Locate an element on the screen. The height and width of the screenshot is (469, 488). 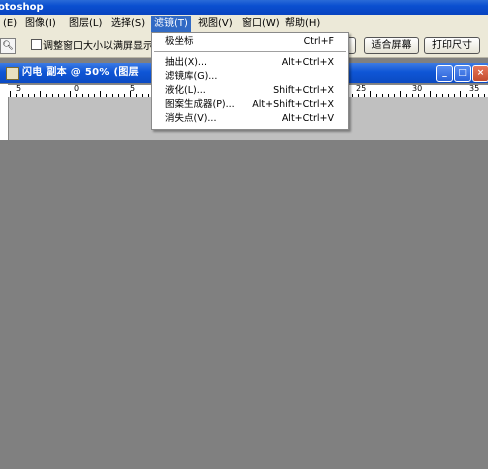
fit-screen-button: 适合屏幕 is located at coordinates (391, 45).